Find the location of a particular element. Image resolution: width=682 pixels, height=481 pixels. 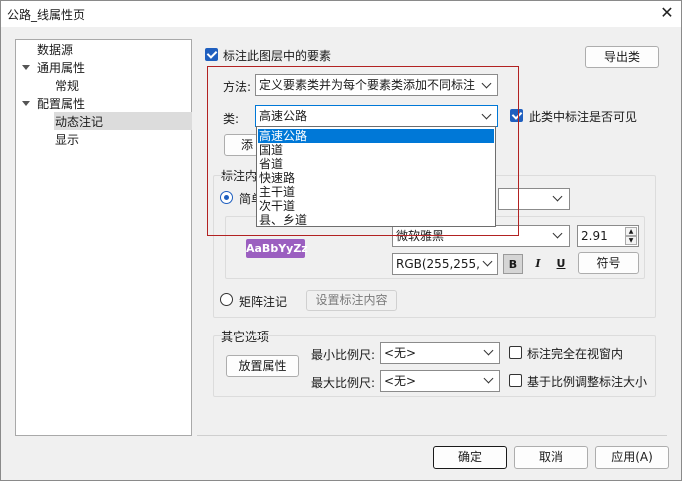

max-scale-label: 最大比例尺: is located at coordinates (343, 383).